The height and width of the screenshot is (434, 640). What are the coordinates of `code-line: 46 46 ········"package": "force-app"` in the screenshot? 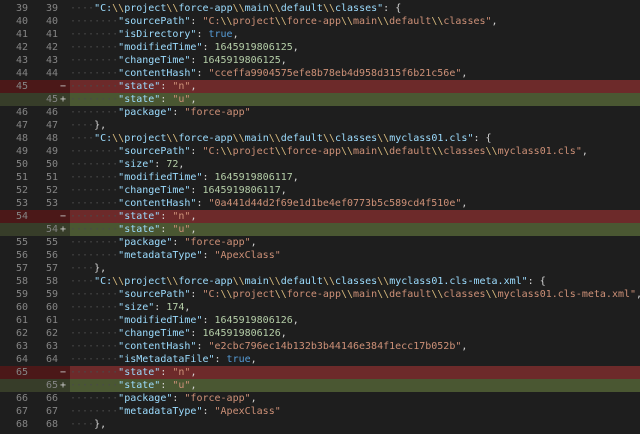 It's located at (320, 112).